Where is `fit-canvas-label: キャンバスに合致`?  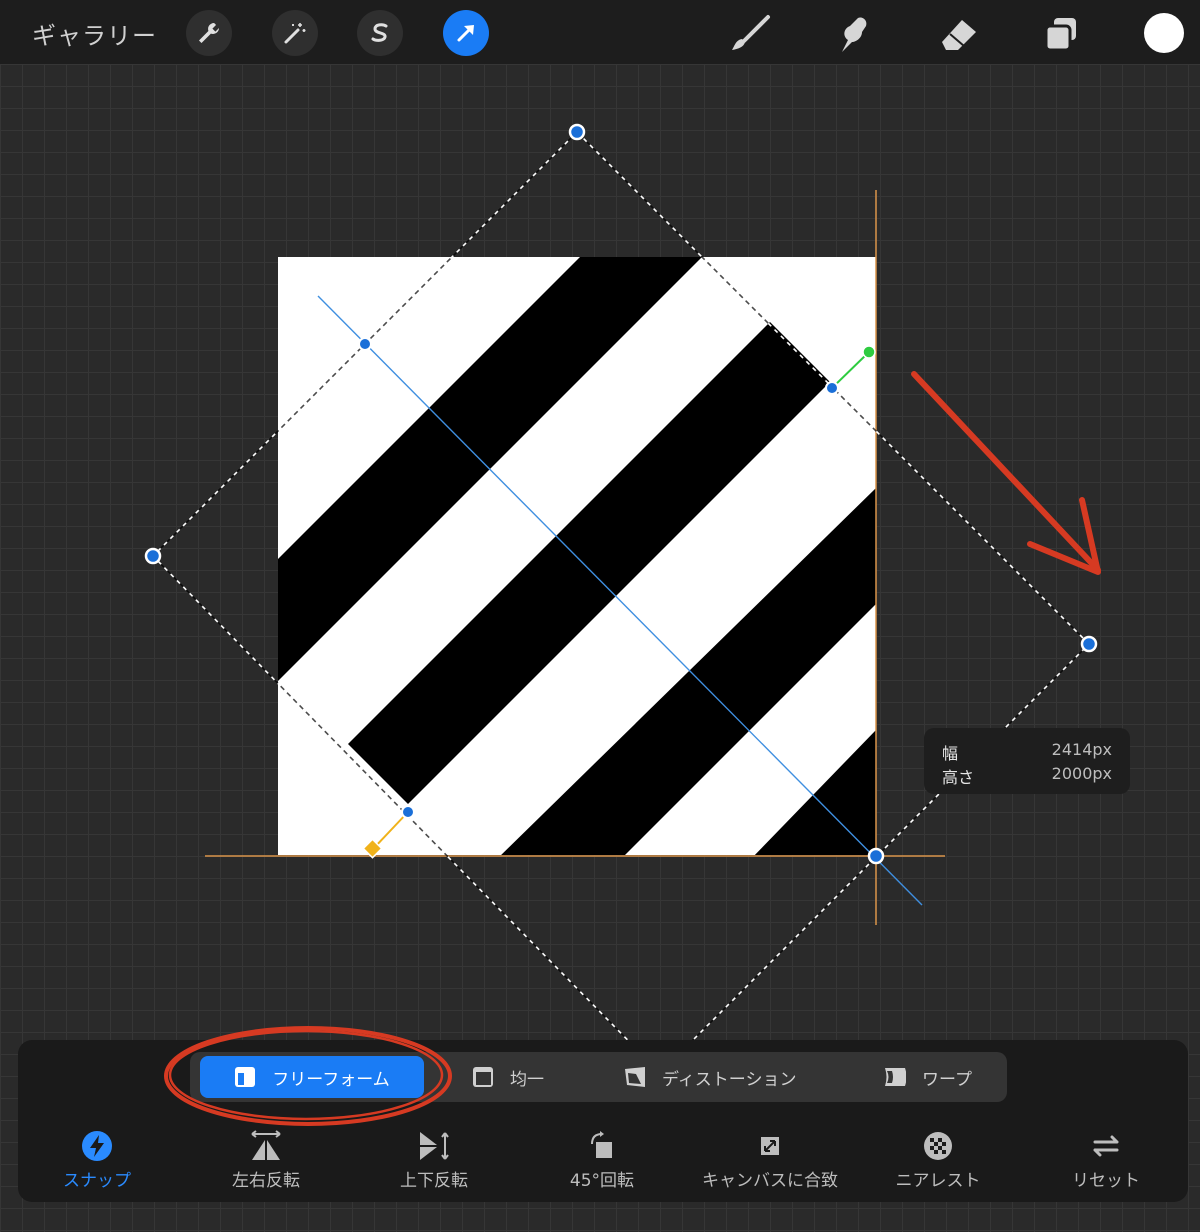 fit-canvas-label: キャンバスに合致 is located at coordinates (770, 1181).